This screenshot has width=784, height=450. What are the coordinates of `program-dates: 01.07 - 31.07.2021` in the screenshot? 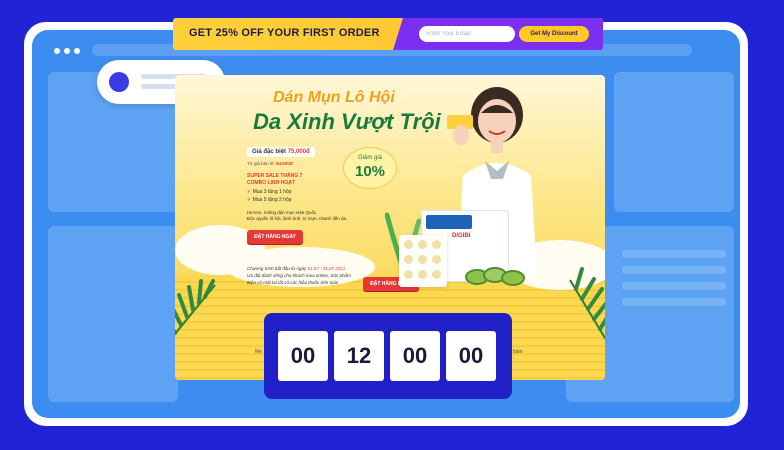 It's located at (326, 268).